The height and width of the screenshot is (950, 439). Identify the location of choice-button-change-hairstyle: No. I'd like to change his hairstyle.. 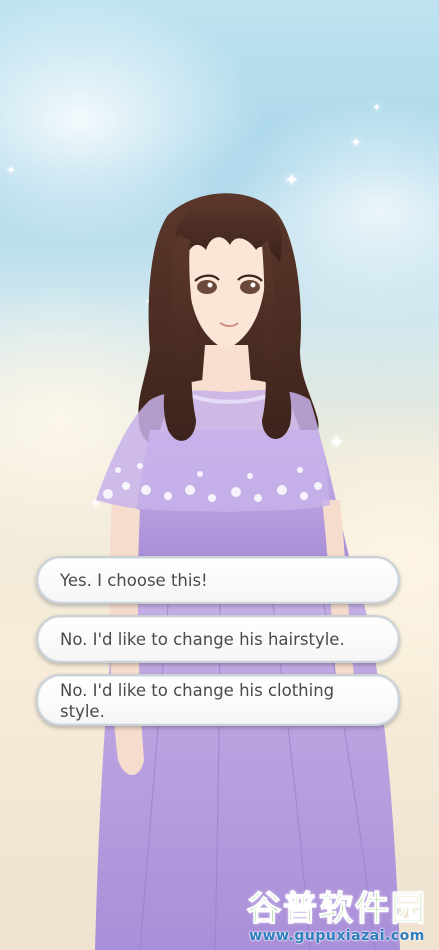
(218, 639).